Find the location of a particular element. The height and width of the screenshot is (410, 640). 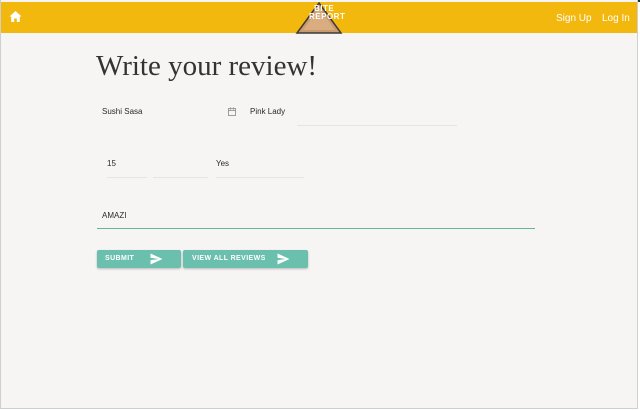

dish-field: Pink Lady is located at coordinates (267, 111).